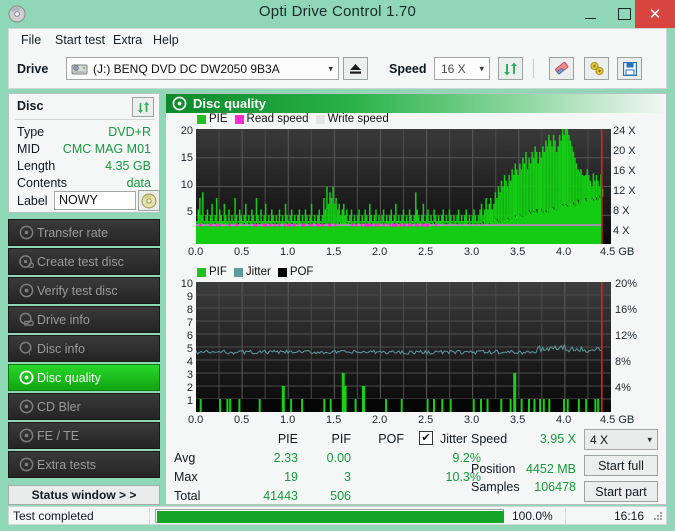 The image size is (675, 531). I want to click on pif-ytick-3: 3, so click(189, 375).